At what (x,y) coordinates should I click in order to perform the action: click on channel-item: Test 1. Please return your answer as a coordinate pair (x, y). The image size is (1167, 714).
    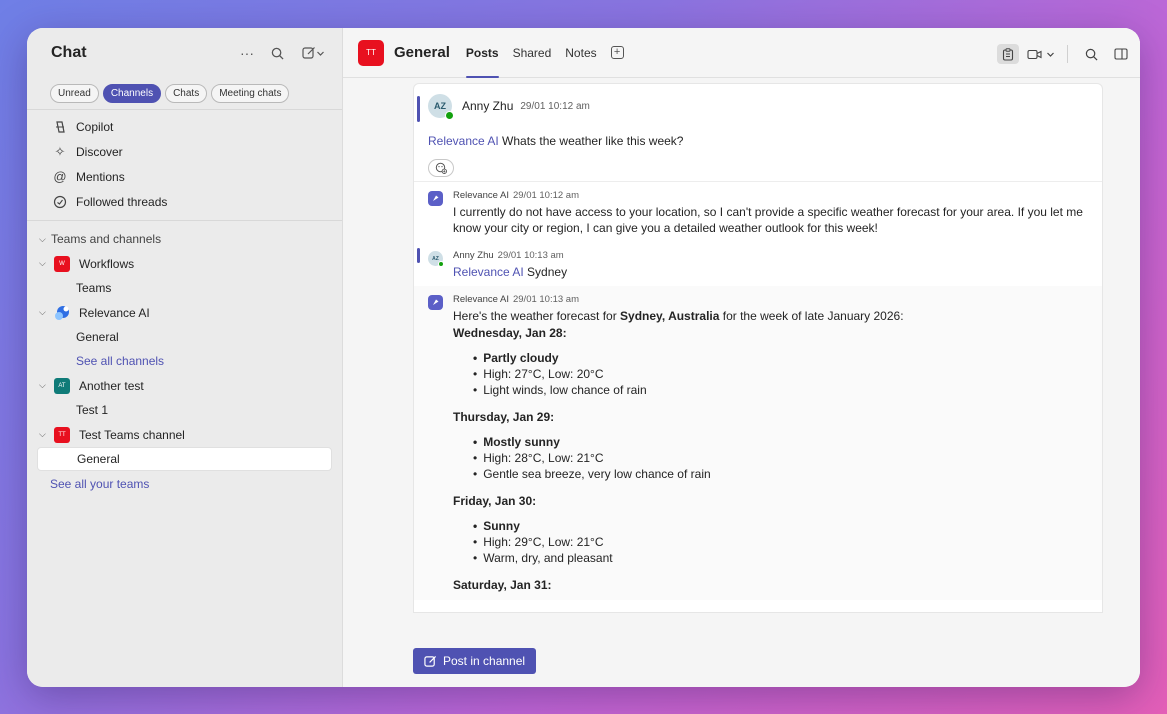
    Looking at the image, I should click on (184, 410).